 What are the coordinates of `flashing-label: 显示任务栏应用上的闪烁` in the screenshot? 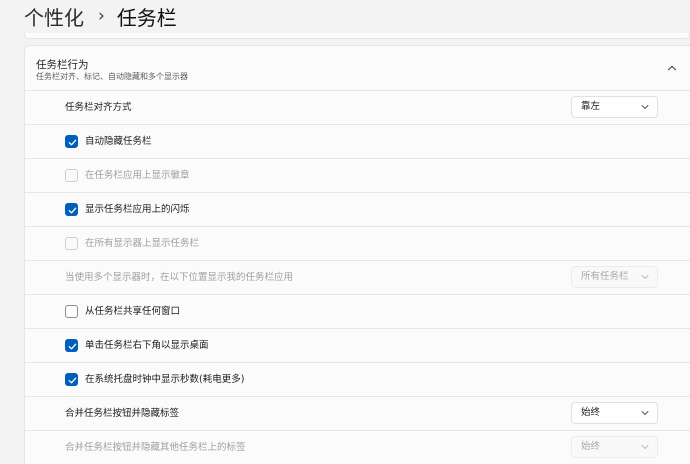 It's located at (137, 209).